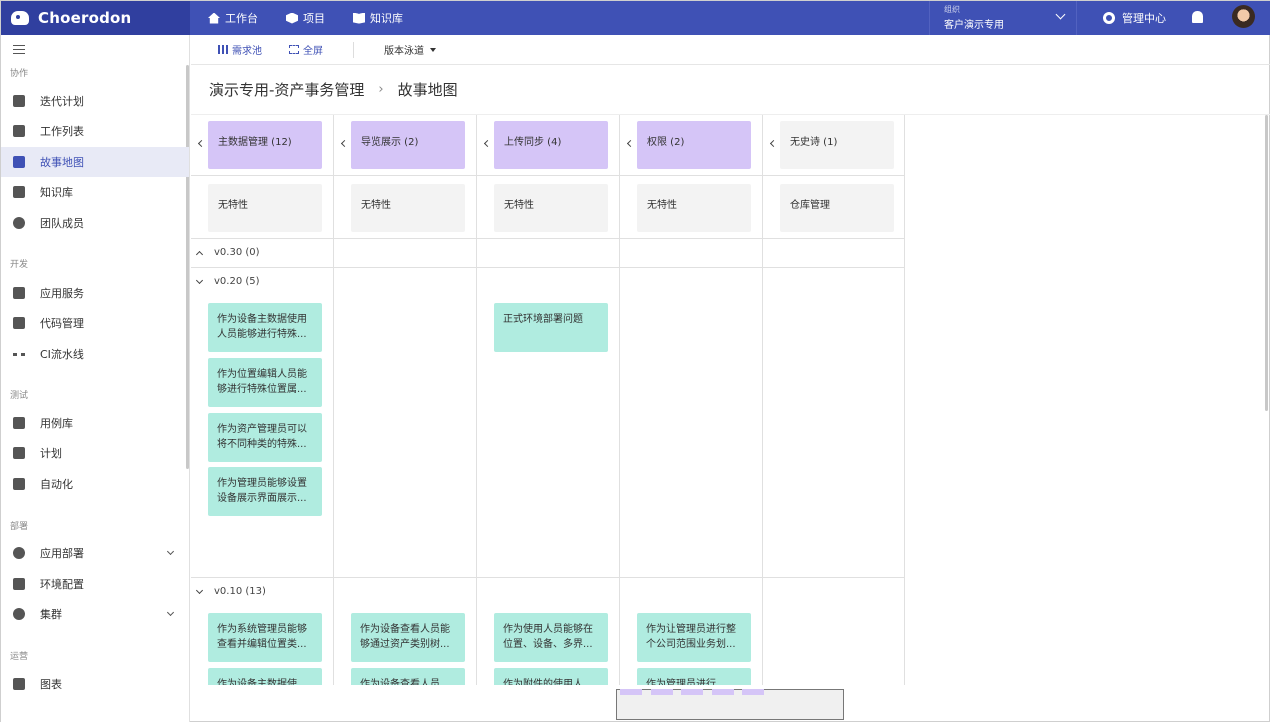 Image resolution: width=1270 pixels, height=722 pixels. I want to click on sidebar-item-app-service: 应用服务, so click(95, 293).